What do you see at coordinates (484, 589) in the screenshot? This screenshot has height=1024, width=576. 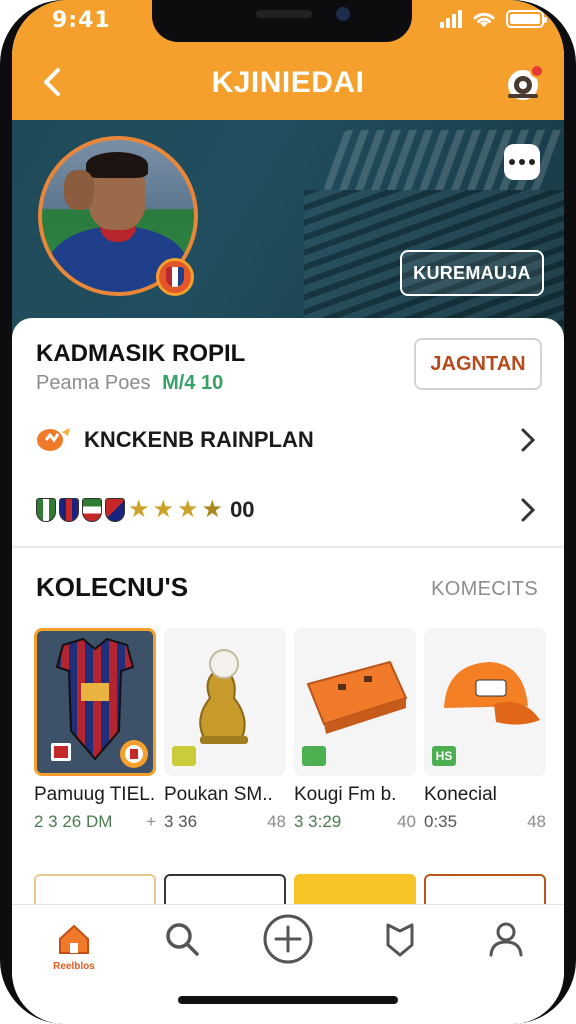 I see `see-all-link: KOMECITS` at bounding box center [484, 589].